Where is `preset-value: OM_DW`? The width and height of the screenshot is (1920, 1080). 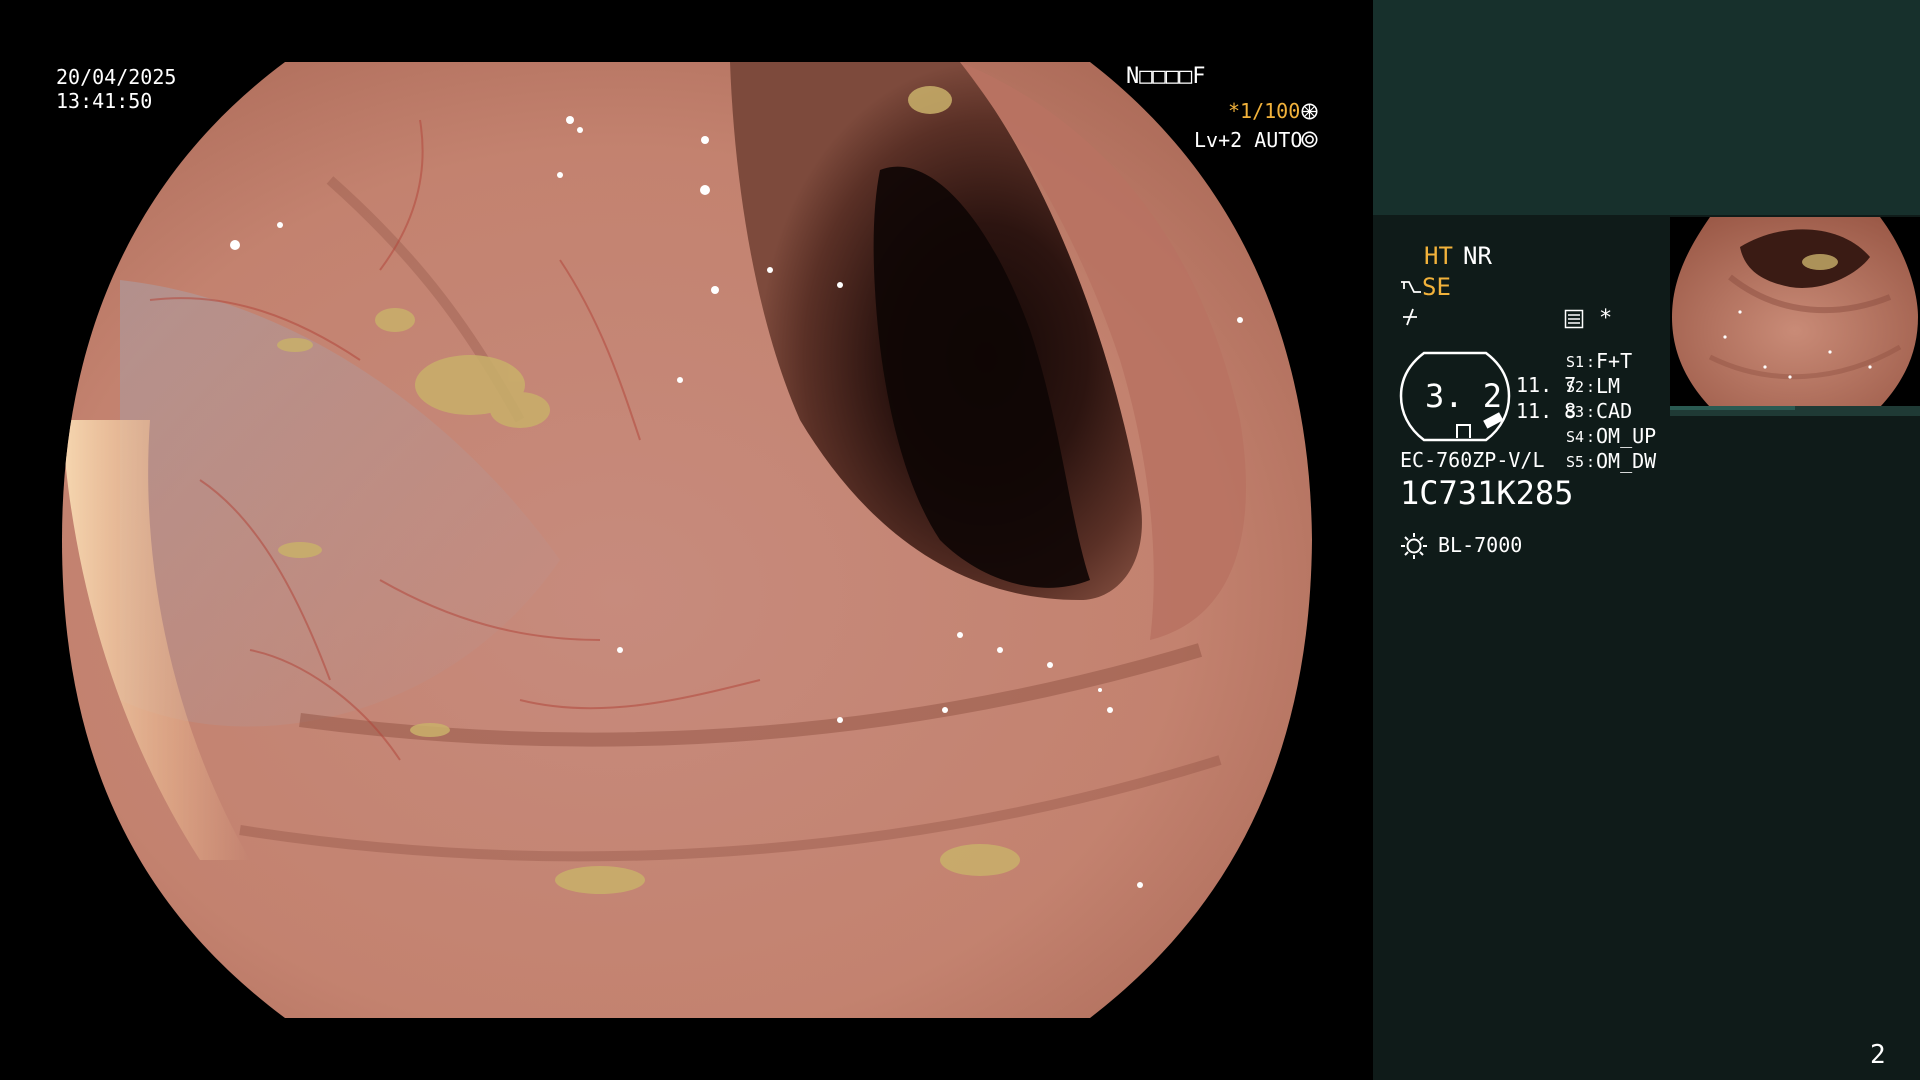
preset-value: OM_DW is located at coordinates (1626, 461).